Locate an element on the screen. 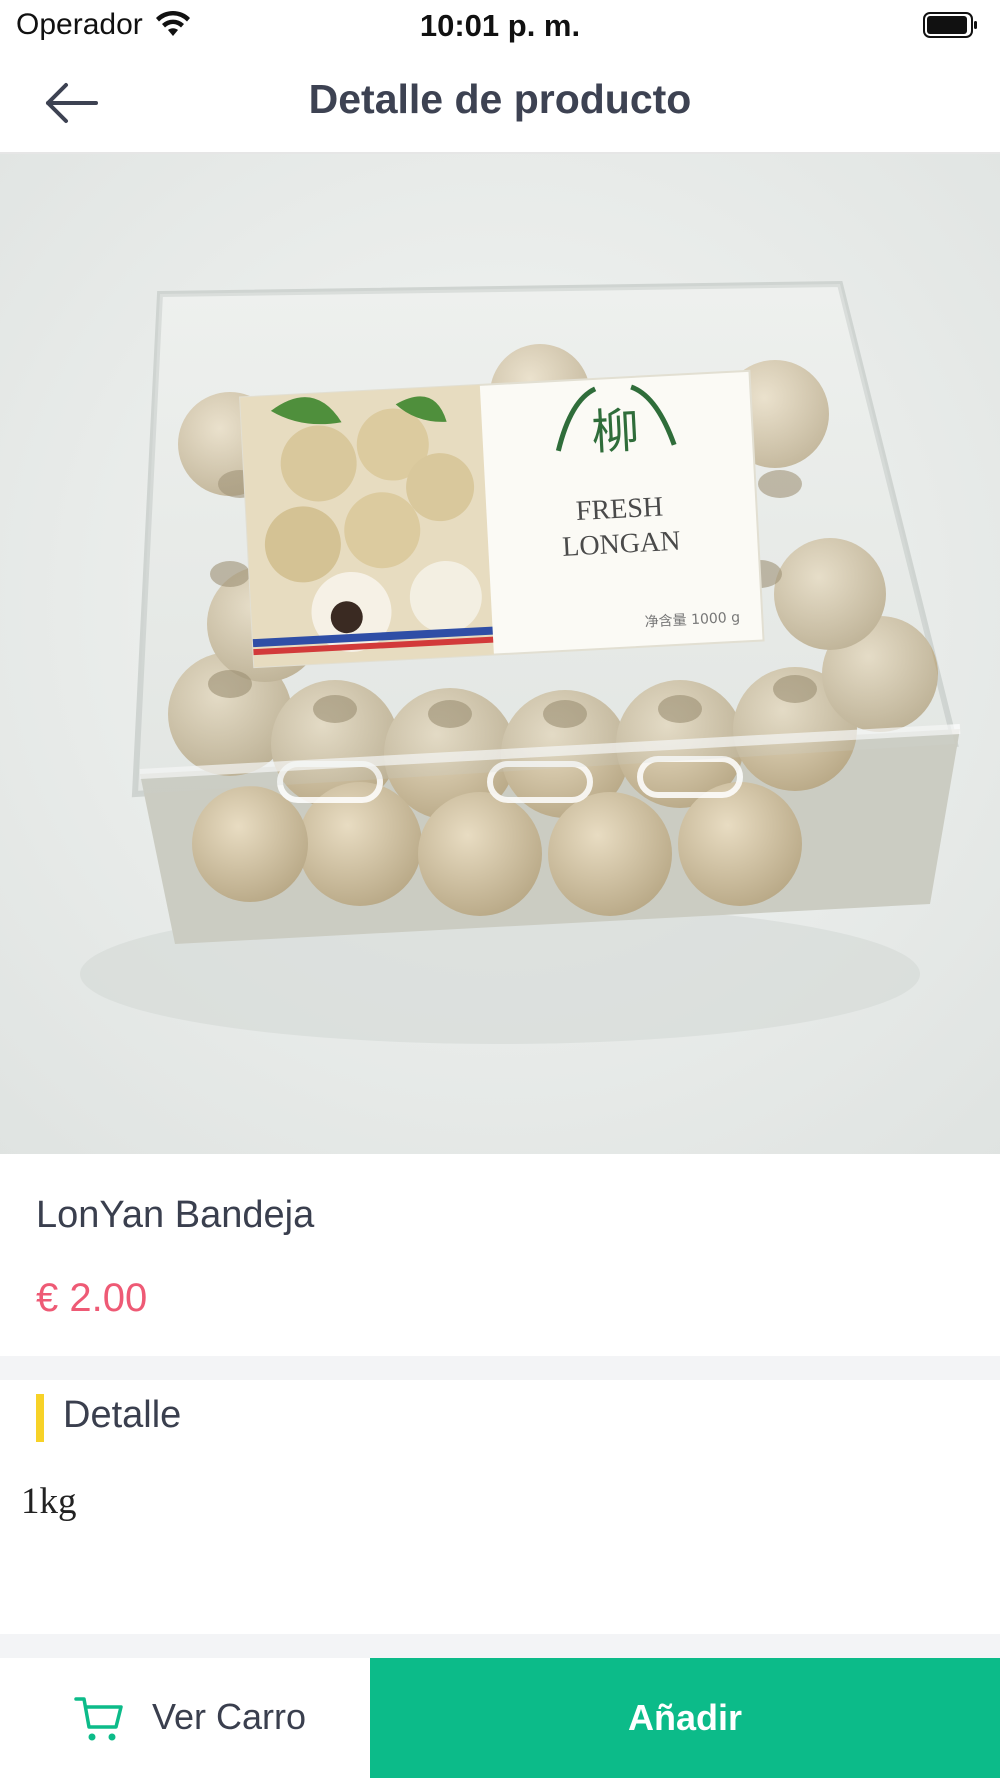  label-fresh-text: FRESH is located at coordinates (619, 510).